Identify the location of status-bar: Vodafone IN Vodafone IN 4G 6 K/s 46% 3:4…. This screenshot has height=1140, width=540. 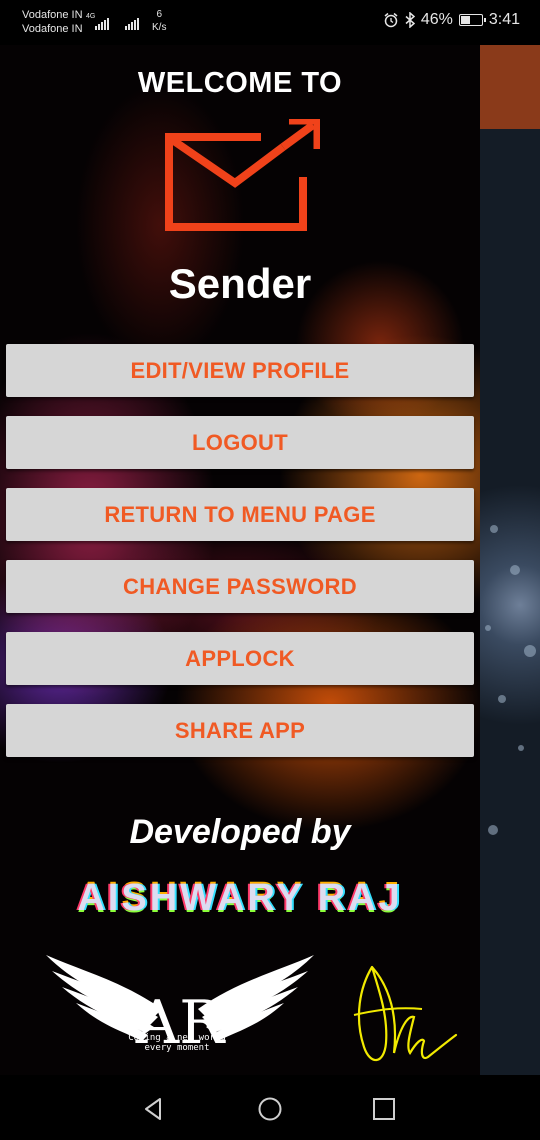
(270, 22).